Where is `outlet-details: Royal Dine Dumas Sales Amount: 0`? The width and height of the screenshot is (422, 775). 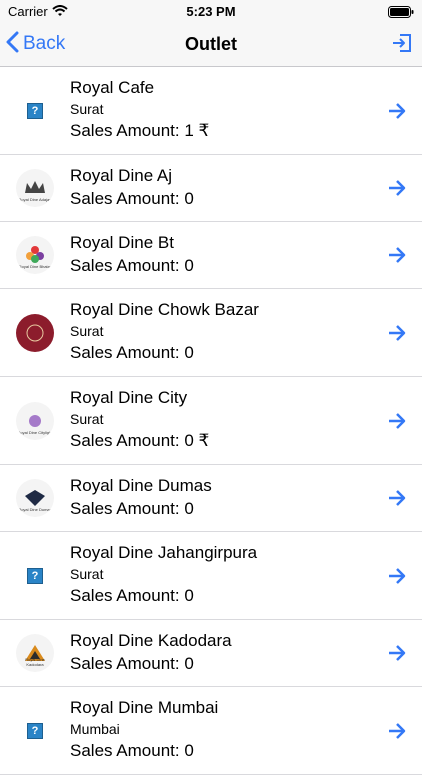
outlet-details: Royal Dine Dumas Sales Amount: 0 is located at coordinates (141, 498).